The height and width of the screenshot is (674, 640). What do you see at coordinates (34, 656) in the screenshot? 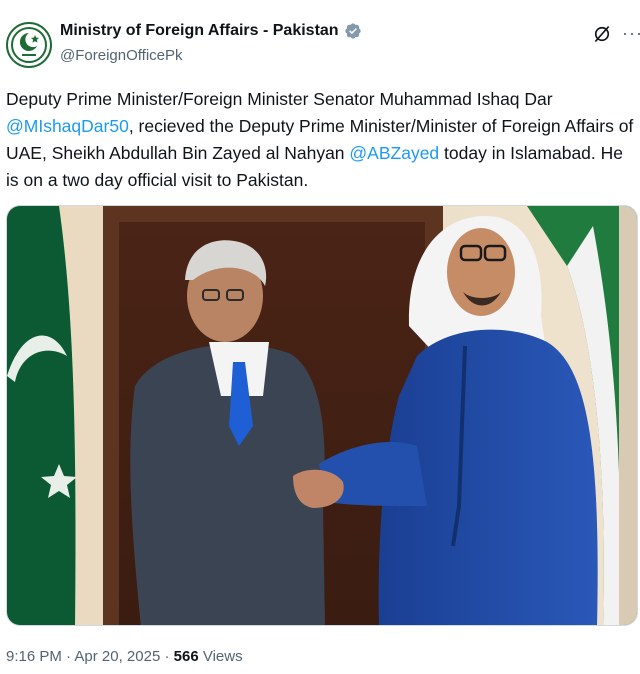
I see `tweet-time: 9:16 PM` at bounding box center [34, 656].